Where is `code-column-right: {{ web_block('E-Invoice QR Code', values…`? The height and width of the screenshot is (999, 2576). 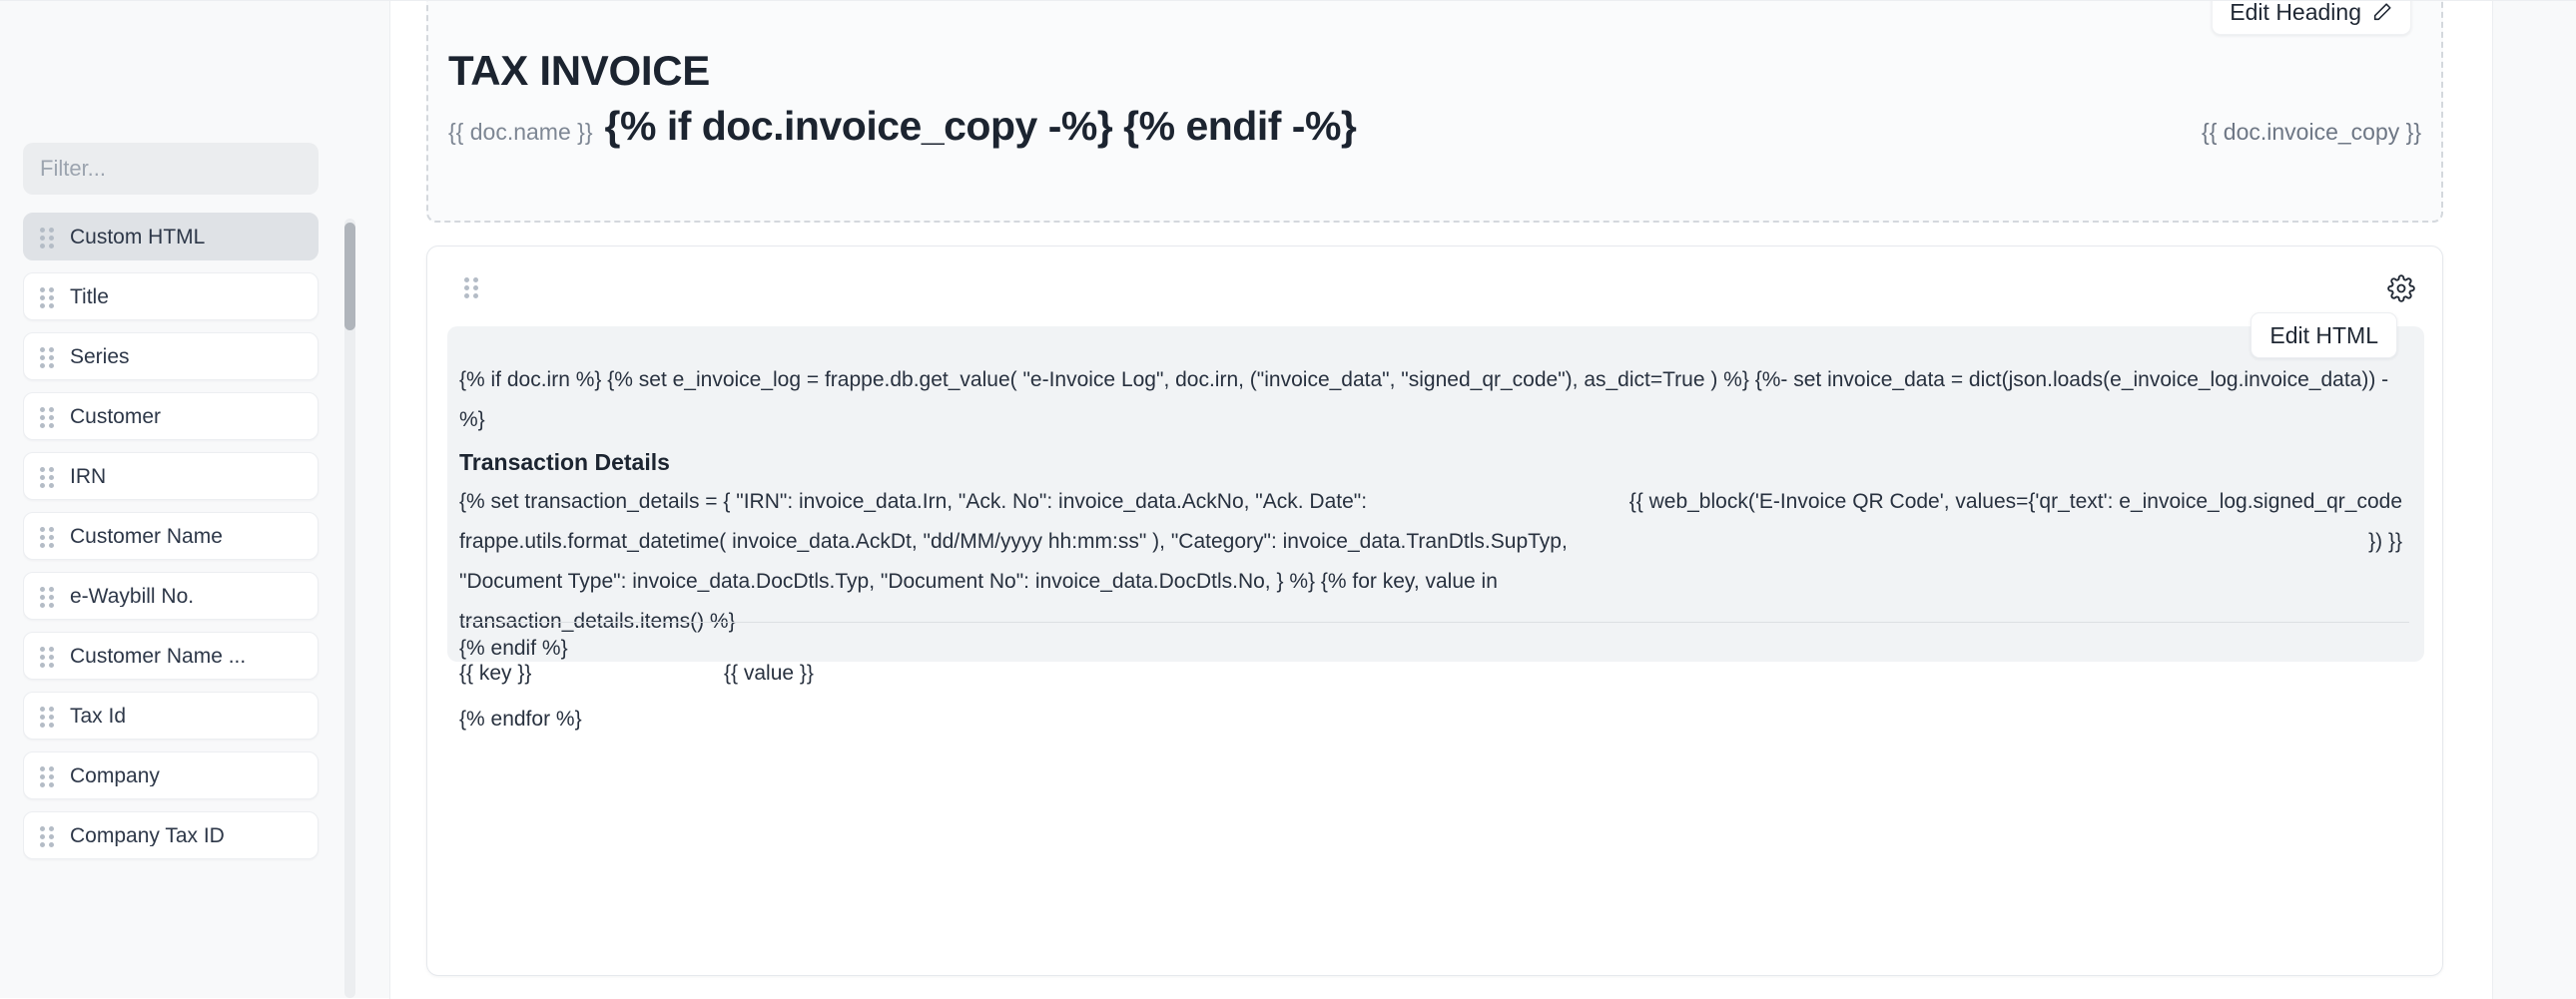 code-column-right: {{ web_block('E-Invoice QR Code', values… is located at coordinates (2014, 522).